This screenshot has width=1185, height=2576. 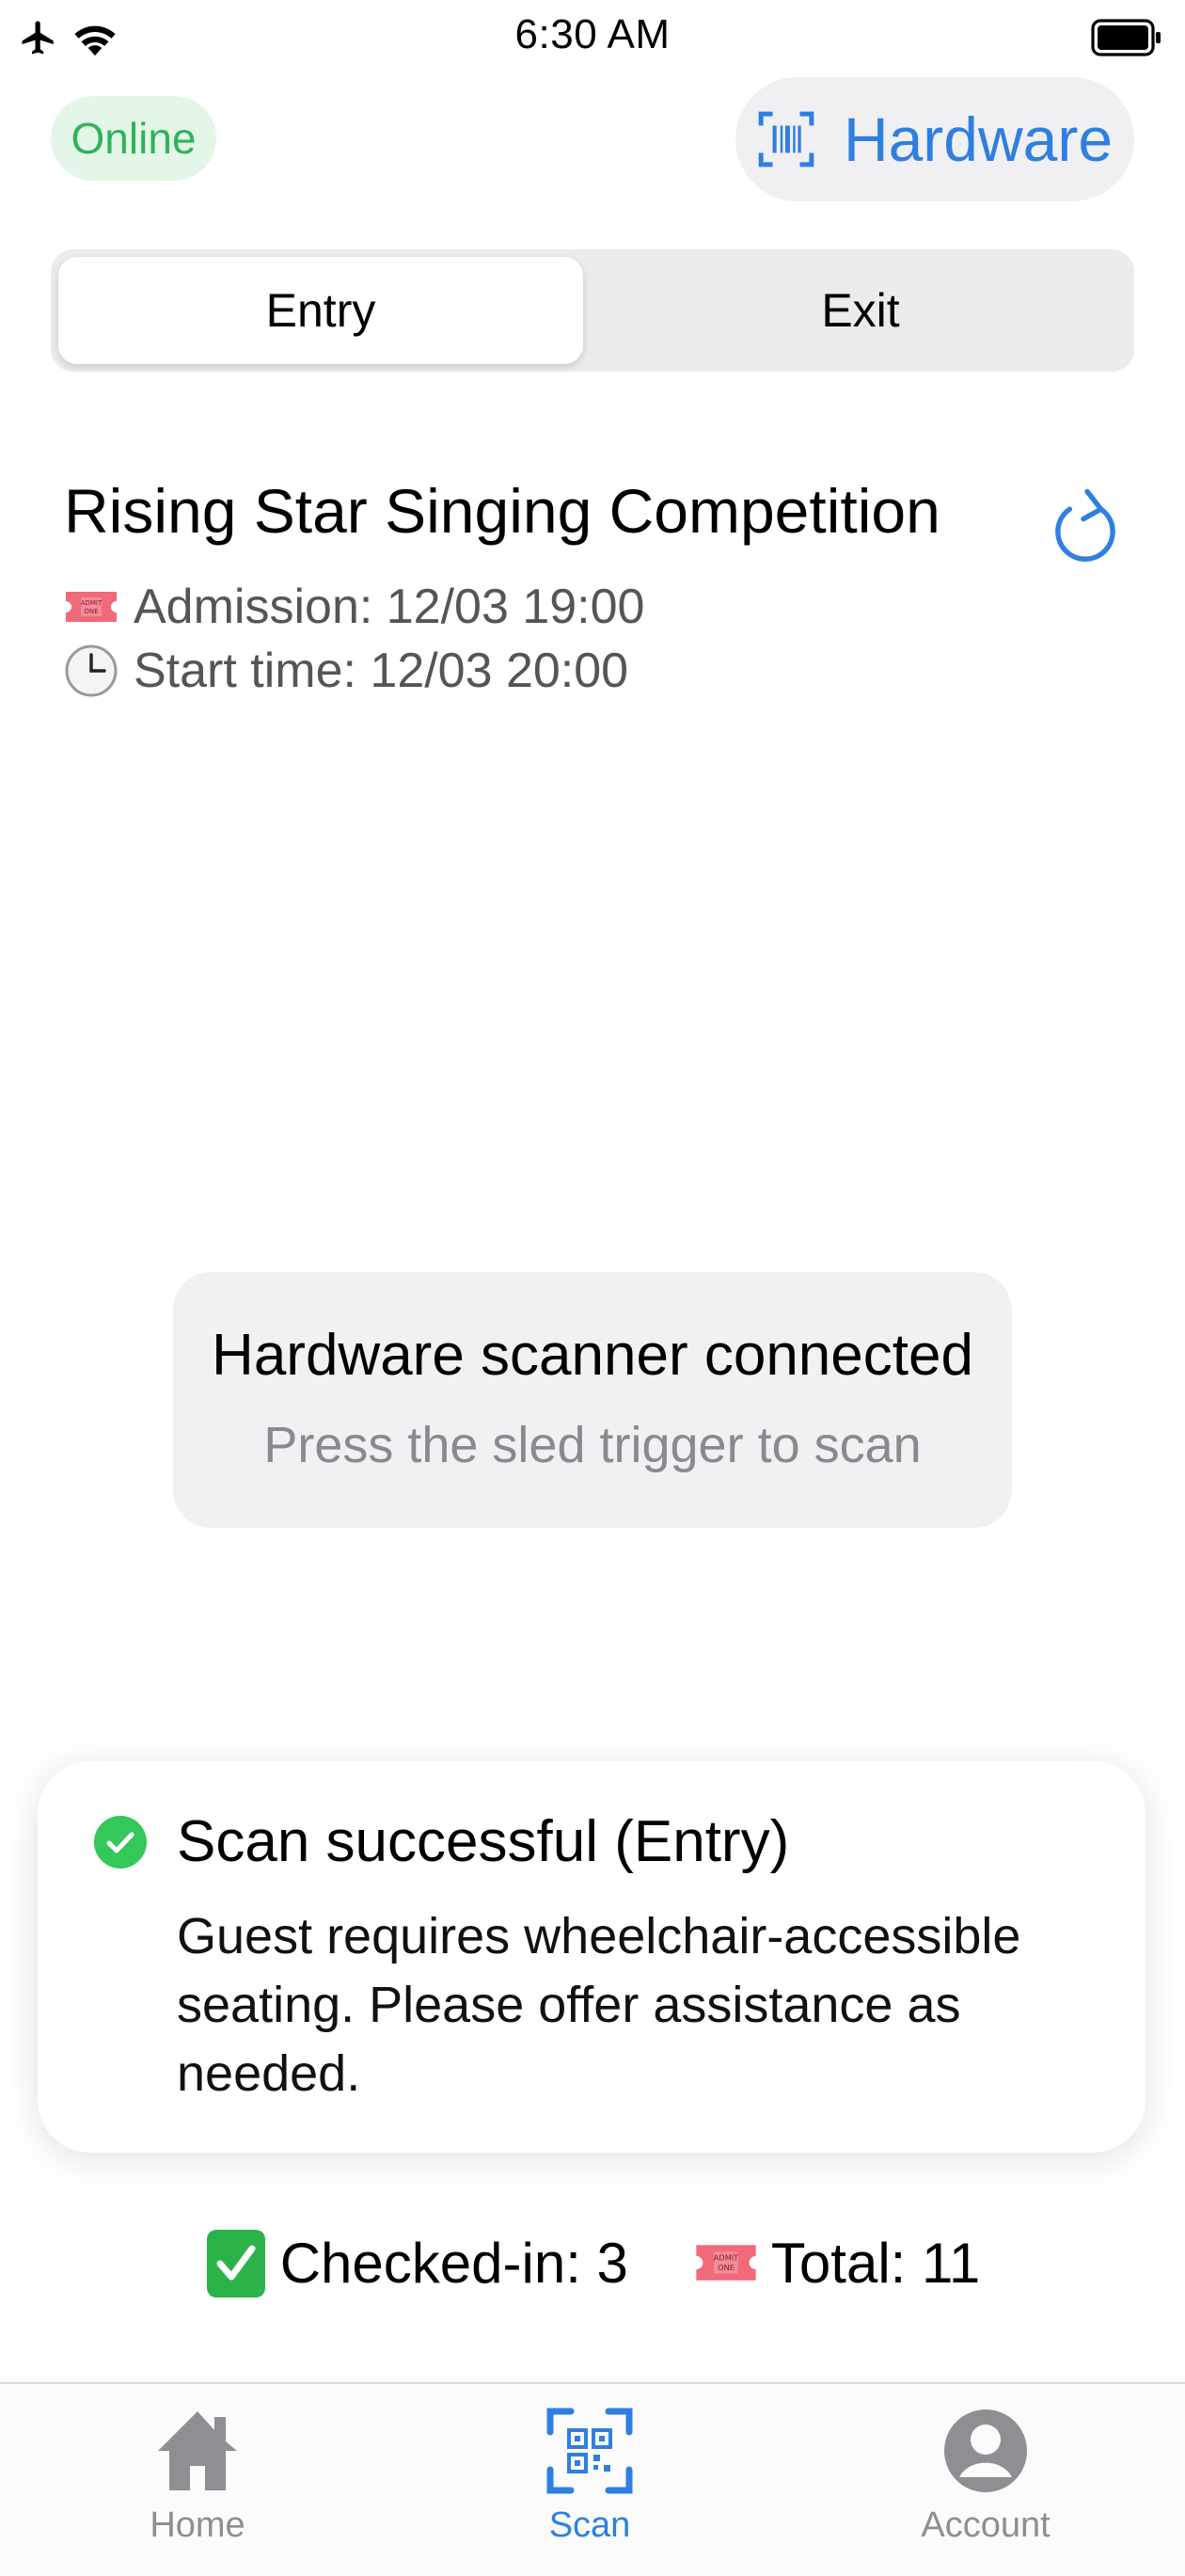 I want to click on segment-exit: Exit, so click(x=860, y=310).